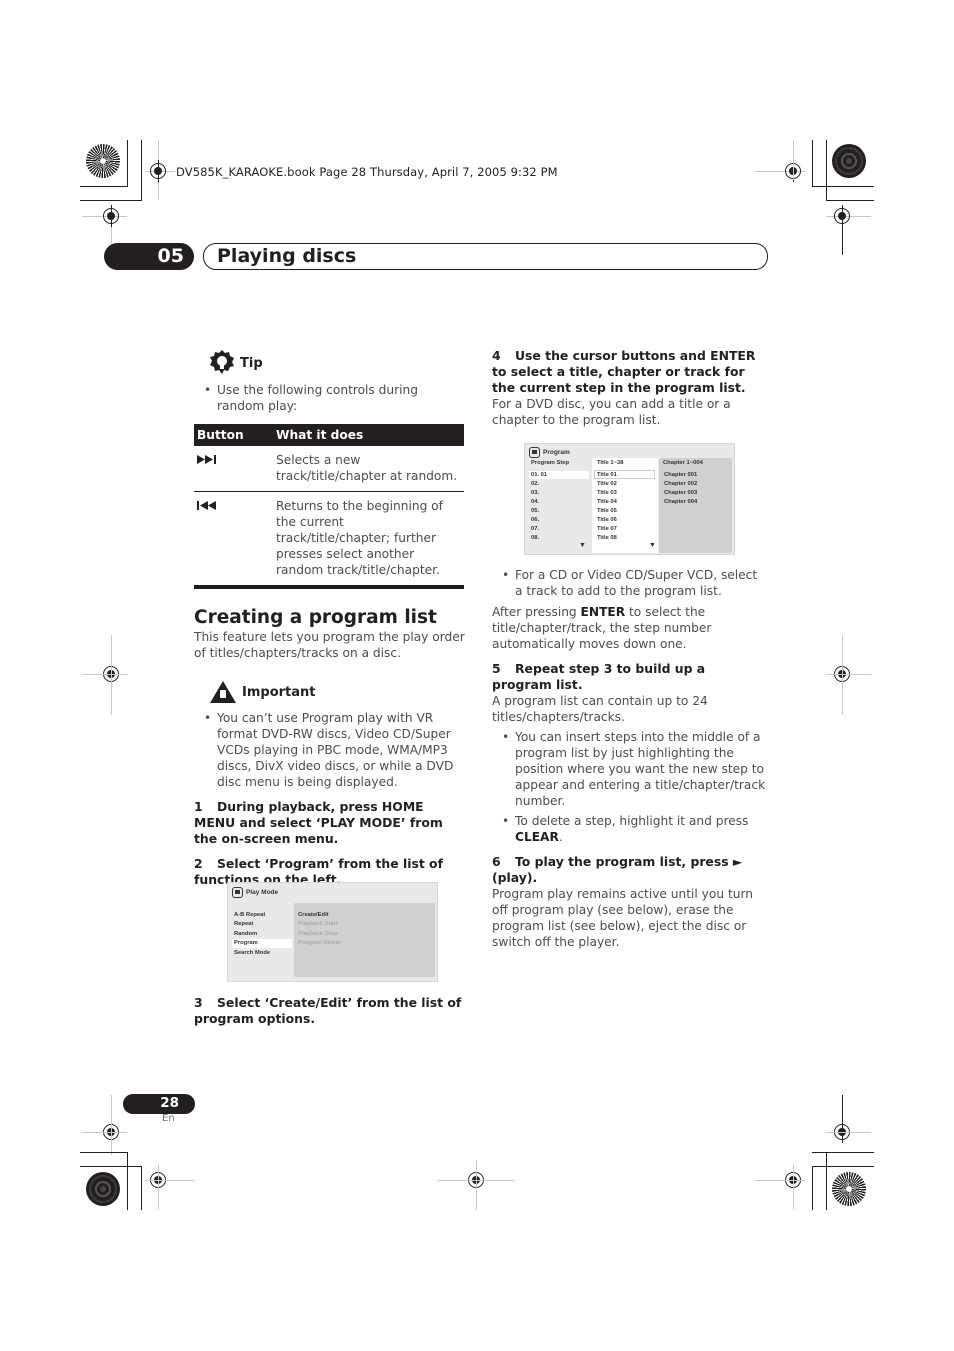  What do you see at coordinates (535, 529) in the screenshot?
I see `program-step-item: 07.` at bounding box center [535, 529].